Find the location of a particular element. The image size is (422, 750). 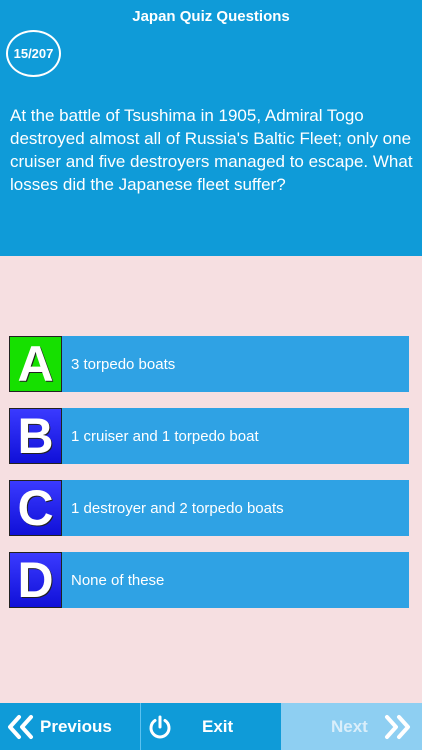

app-title: Japan Quiz Questions is located at coordinates (211, 16).